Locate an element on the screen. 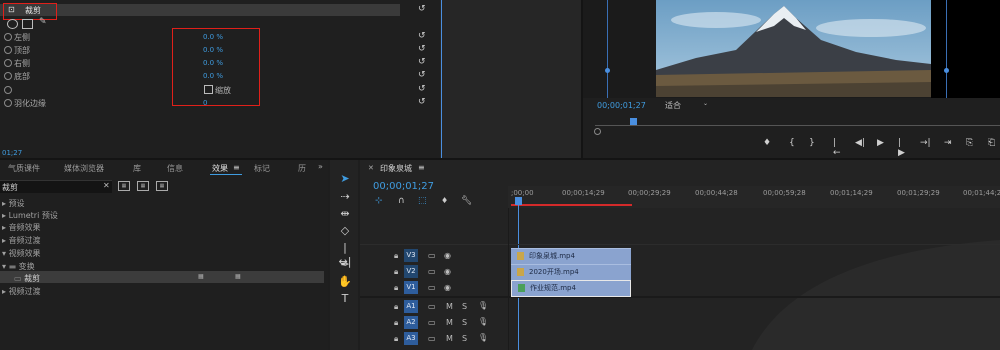  tree-item-crop-selected is located at coordinates (162, 277).